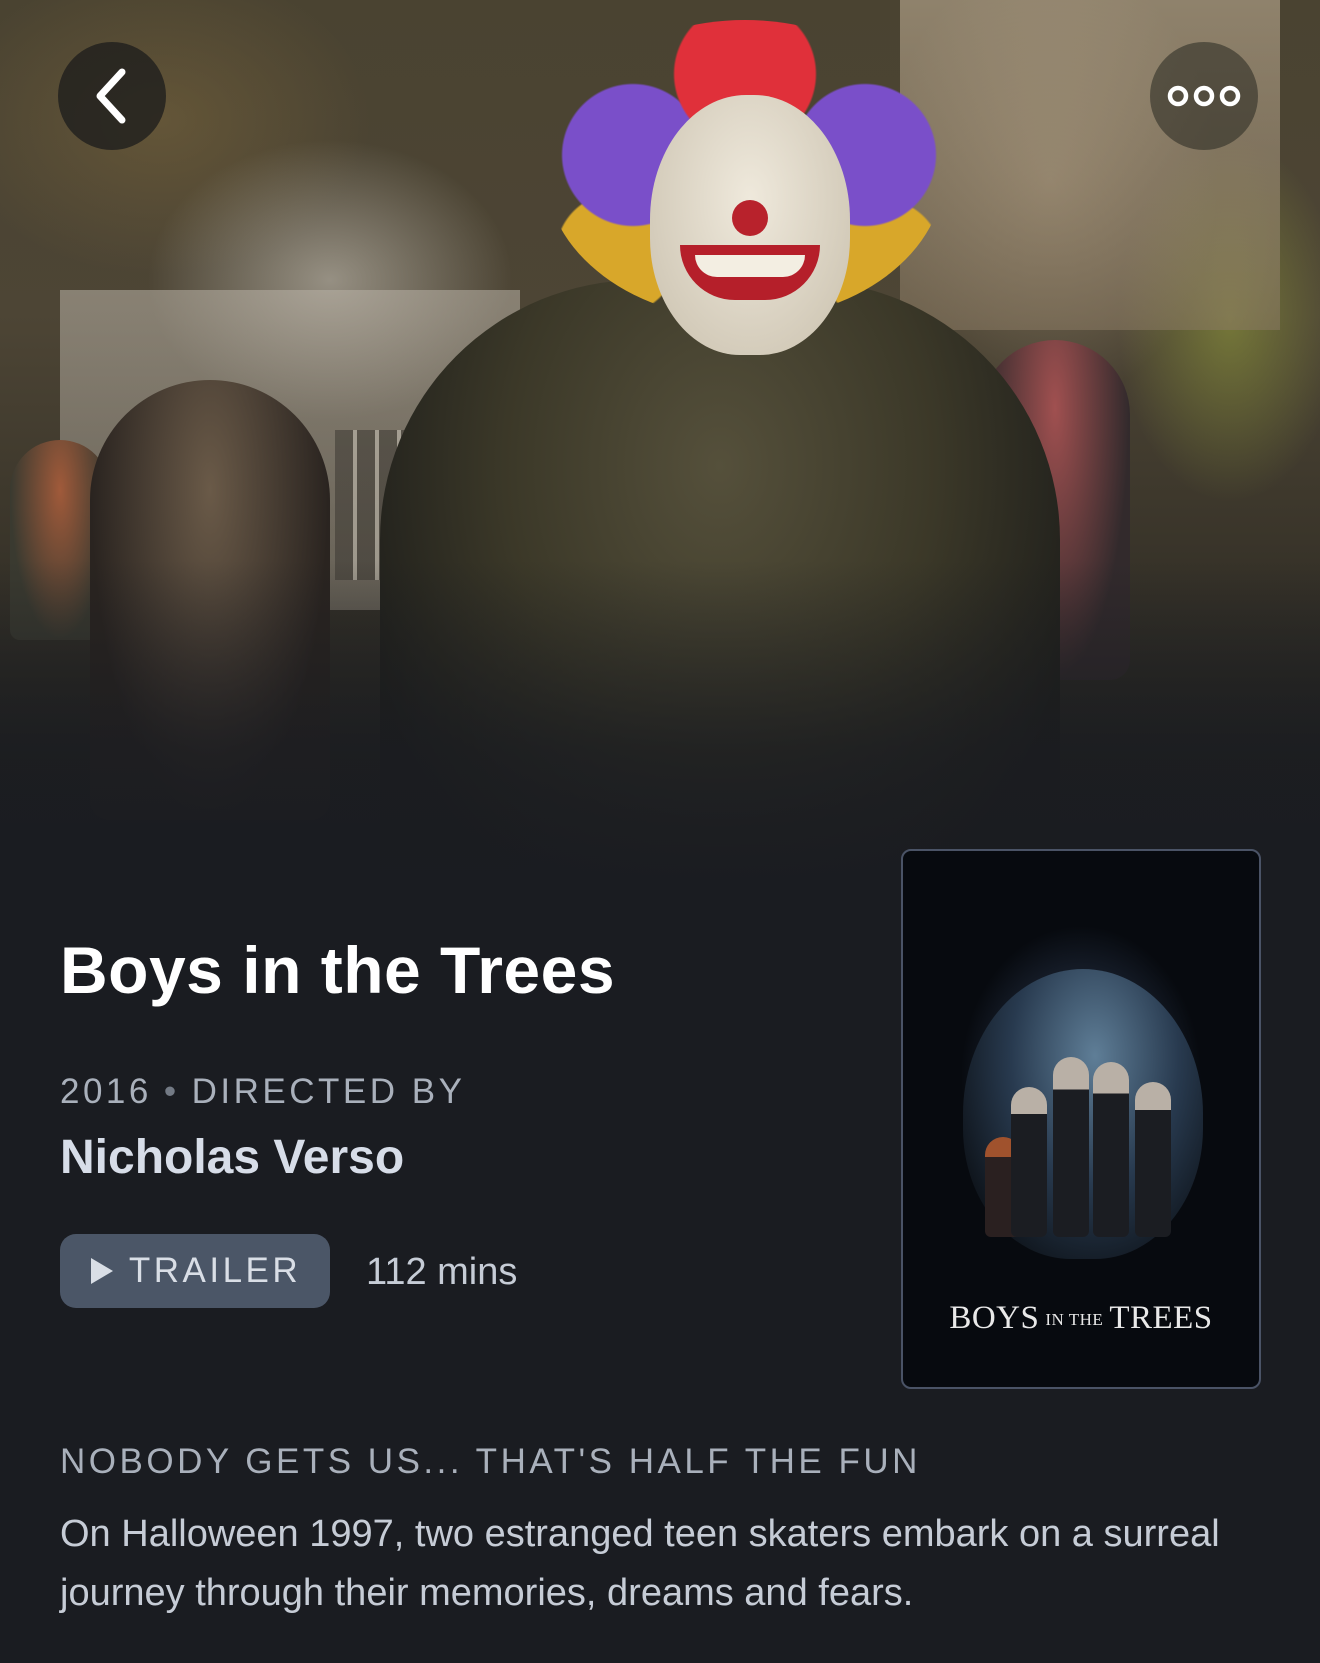 The height and width of the screenshot is (1663, 1320). What do you see at coordinates (338, 970) in the screenshot?
I see `film-title: Boys in the Trees` at bounding box center [338, 970].